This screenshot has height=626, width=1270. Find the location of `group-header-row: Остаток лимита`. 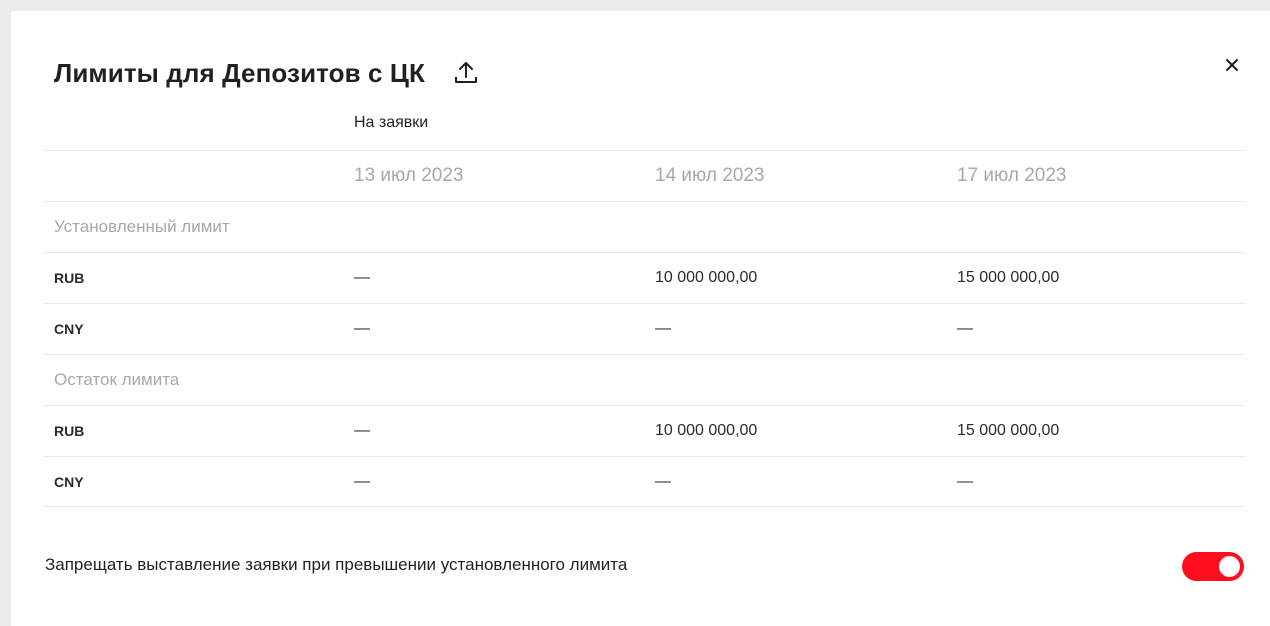

group-header-row: Остаток лимита is located at coordinates (644, 379).